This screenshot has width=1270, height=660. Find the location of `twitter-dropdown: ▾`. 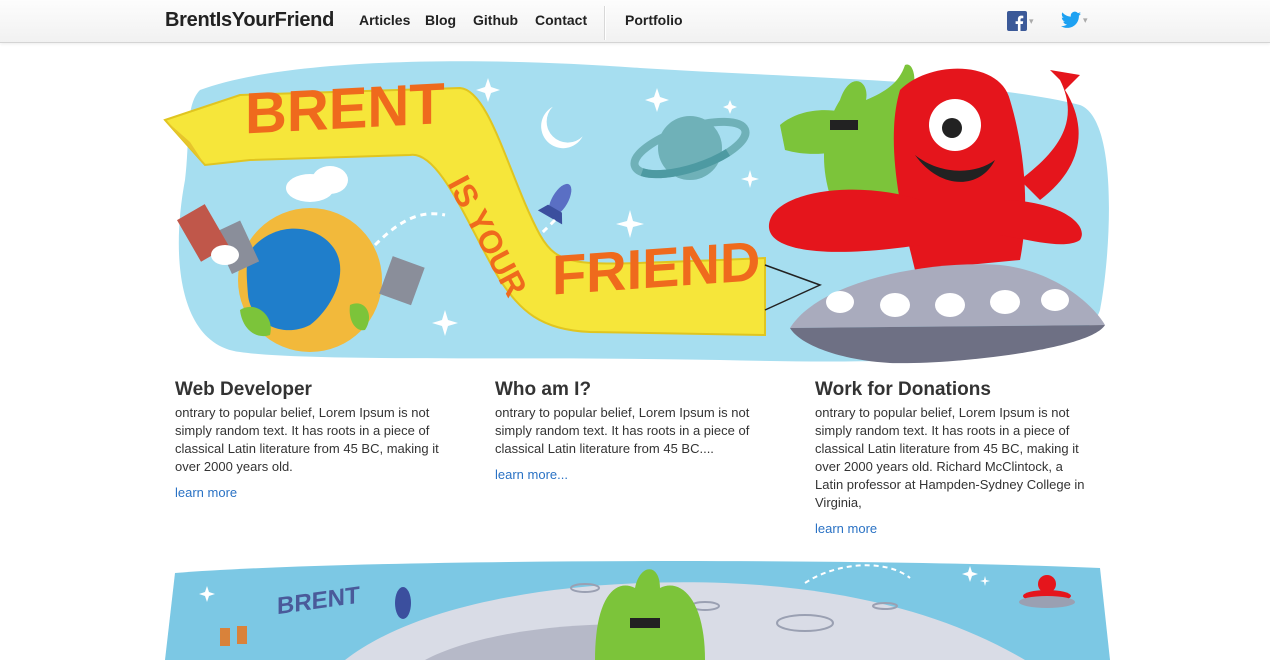

twitter-dropdown: ▾ is located at coordinates (1074, 20).